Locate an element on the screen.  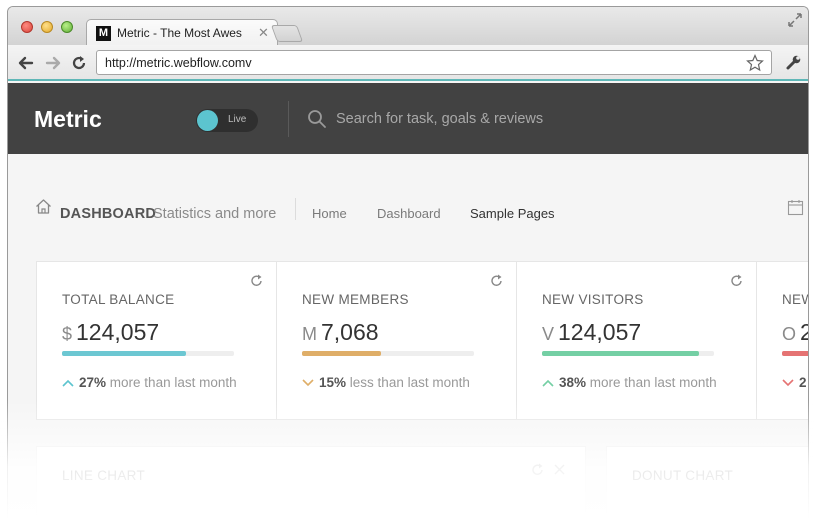
breadcrumb-home: Home is located at coordinates (329, 213).